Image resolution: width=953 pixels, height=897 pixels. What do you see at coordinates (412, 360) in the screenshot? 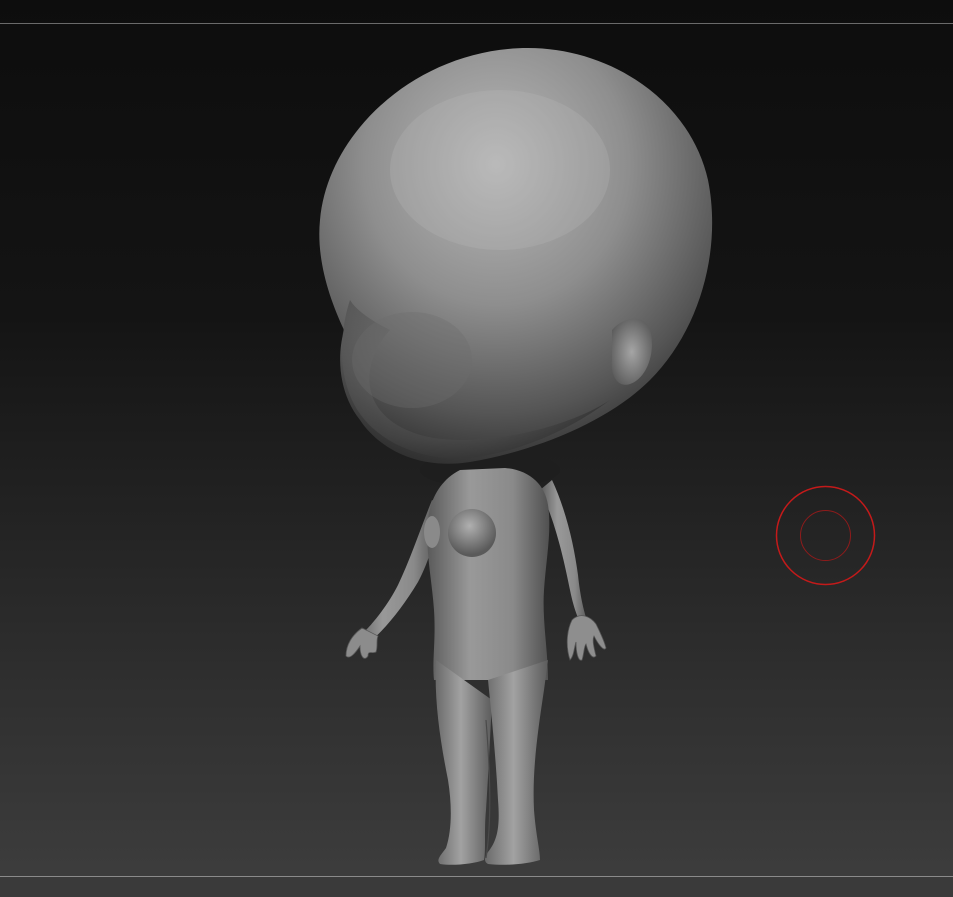
I see `cheek` at bounding box center [412, 360].